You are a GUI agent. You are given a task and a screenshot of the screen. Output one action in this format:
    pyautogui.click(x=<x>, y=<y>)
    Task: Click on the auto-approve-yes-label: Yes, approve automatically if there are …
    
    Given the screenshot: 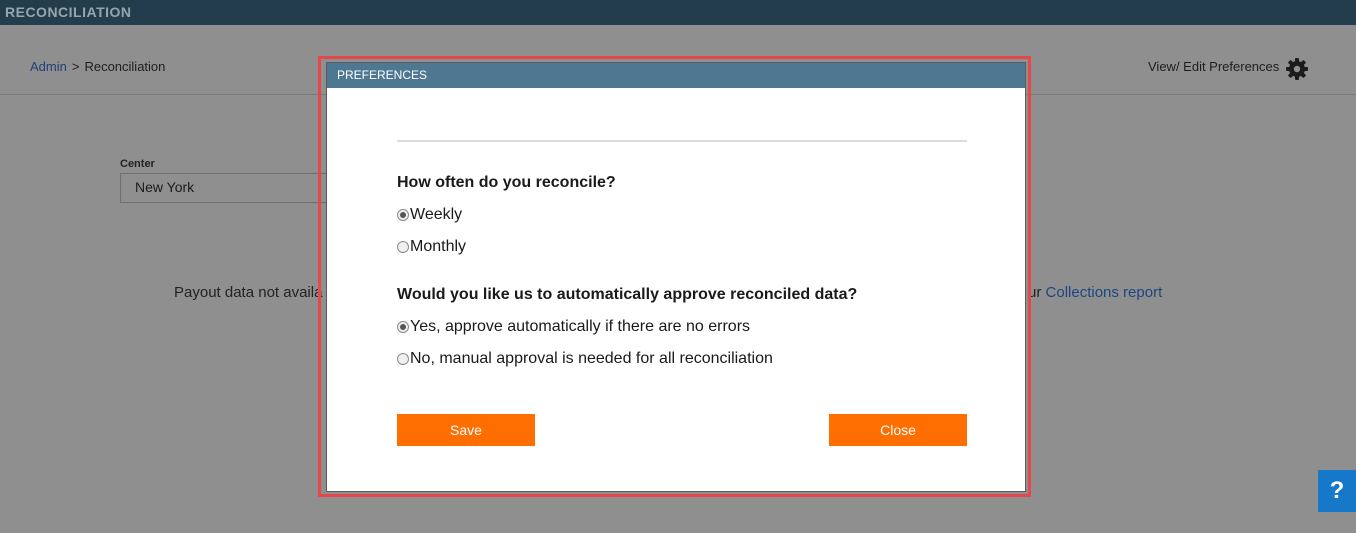 What is the action you would take?
    pyautogui.click(x=580, y=326)
    